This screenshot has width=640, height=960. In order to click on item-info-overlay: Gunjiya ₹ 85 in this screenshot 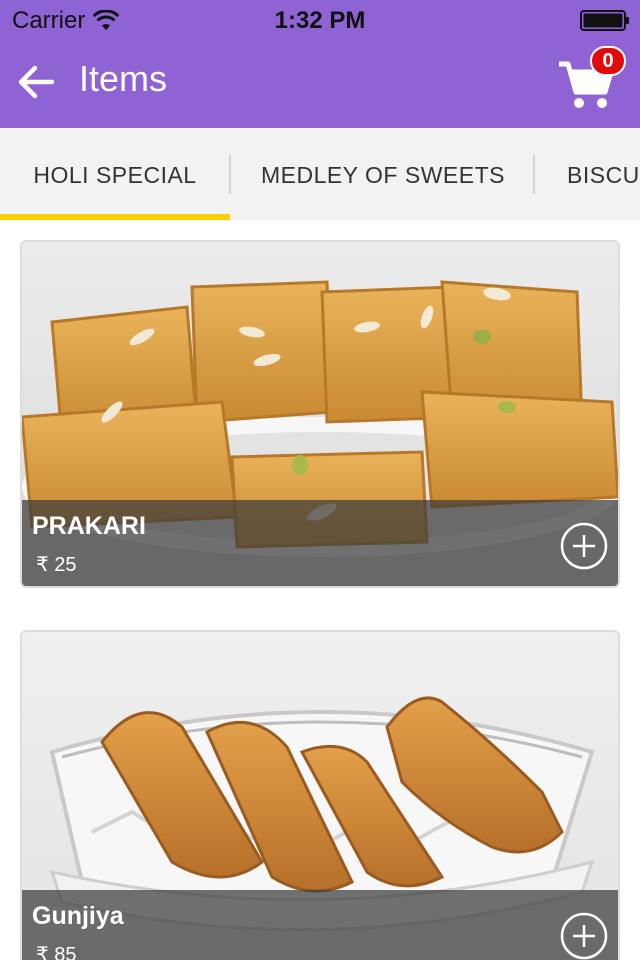, I will do `click(320, 925)`.